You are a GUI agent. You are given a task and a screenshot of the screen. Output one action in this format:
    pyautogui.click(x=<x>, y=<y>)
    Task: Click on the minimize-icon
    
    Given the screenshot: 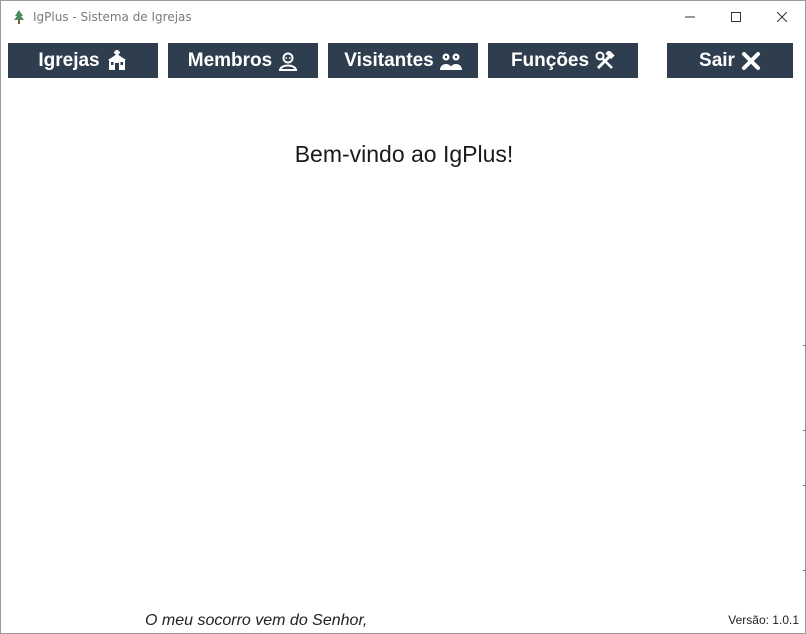 What is the action you would take?
    pyautogui.click(x=690, y=17)
    